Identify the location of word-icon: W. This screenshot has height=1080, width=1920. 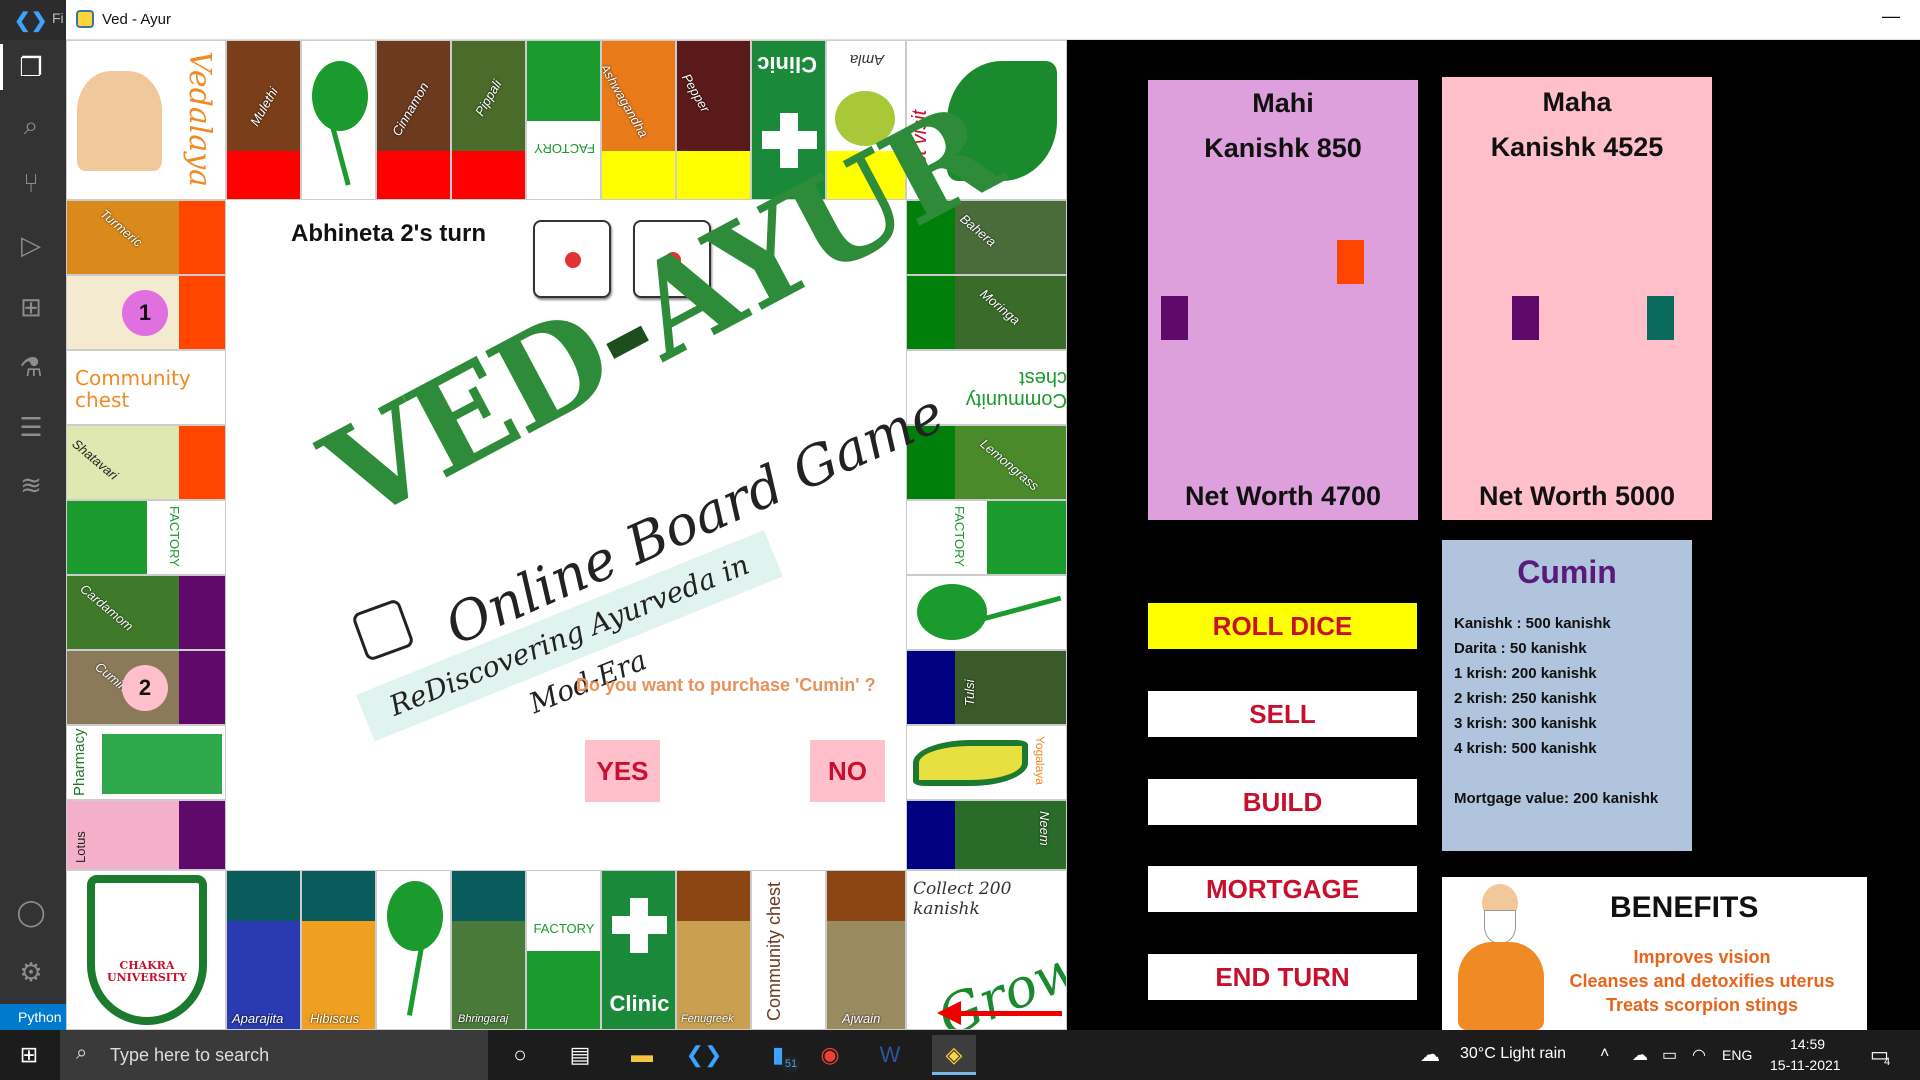
(890, 1055).